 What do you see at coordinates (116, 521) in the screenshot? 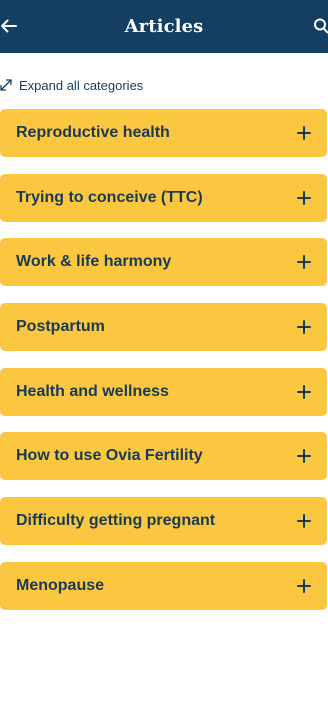
I see `category-label: Difficulty getting pregnant` at bounding box center [116, 521].